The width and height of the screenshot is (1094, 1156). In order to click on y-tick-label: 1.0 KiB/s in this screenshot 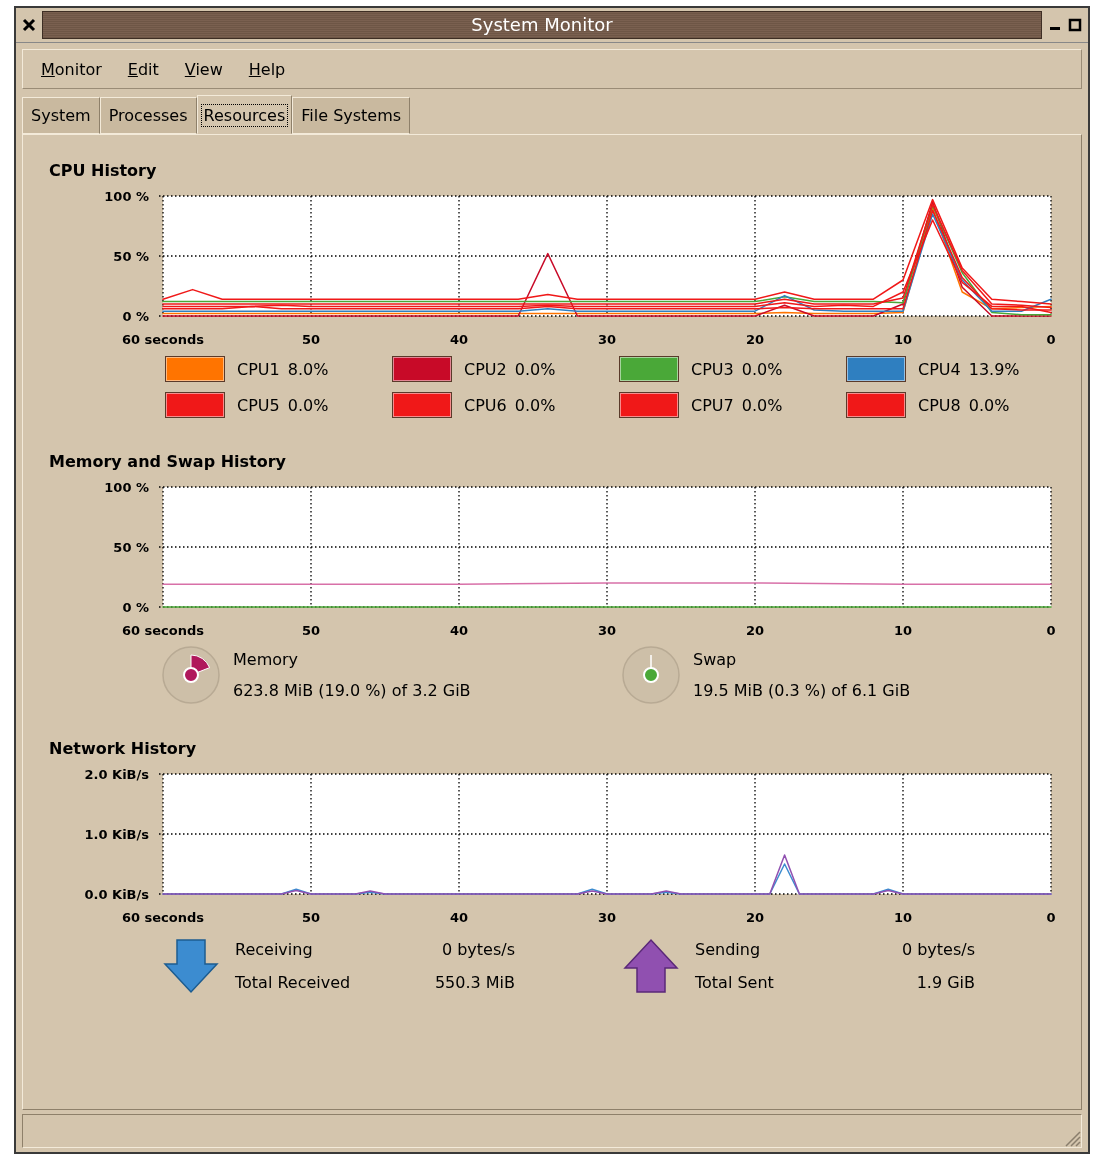, I will do `click(116, 834)`.